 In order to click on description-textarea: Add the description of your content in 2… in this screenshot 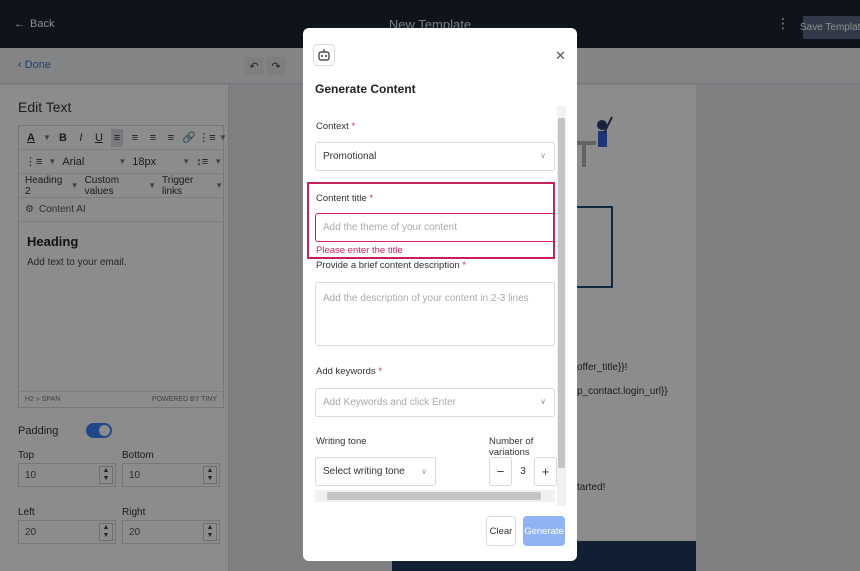, I will do `click(435, 314)`.